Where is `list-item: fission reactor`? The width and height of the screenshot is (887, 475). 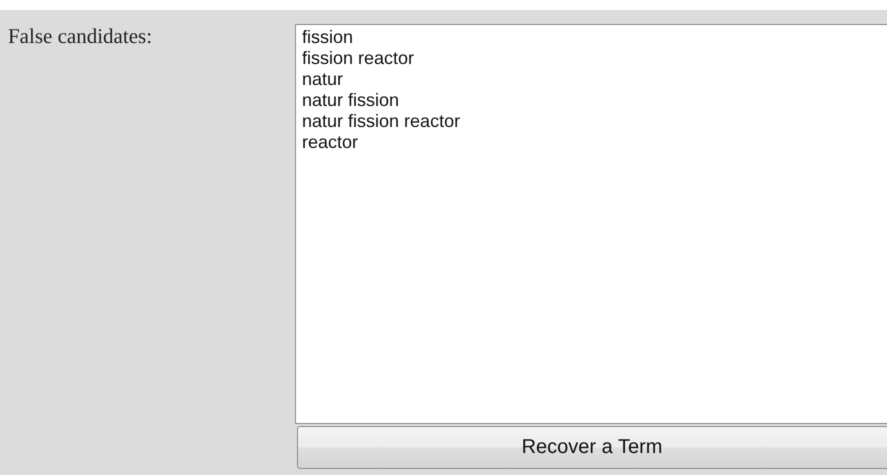
list-item: fission reactor is located at coordinates (594, 58).